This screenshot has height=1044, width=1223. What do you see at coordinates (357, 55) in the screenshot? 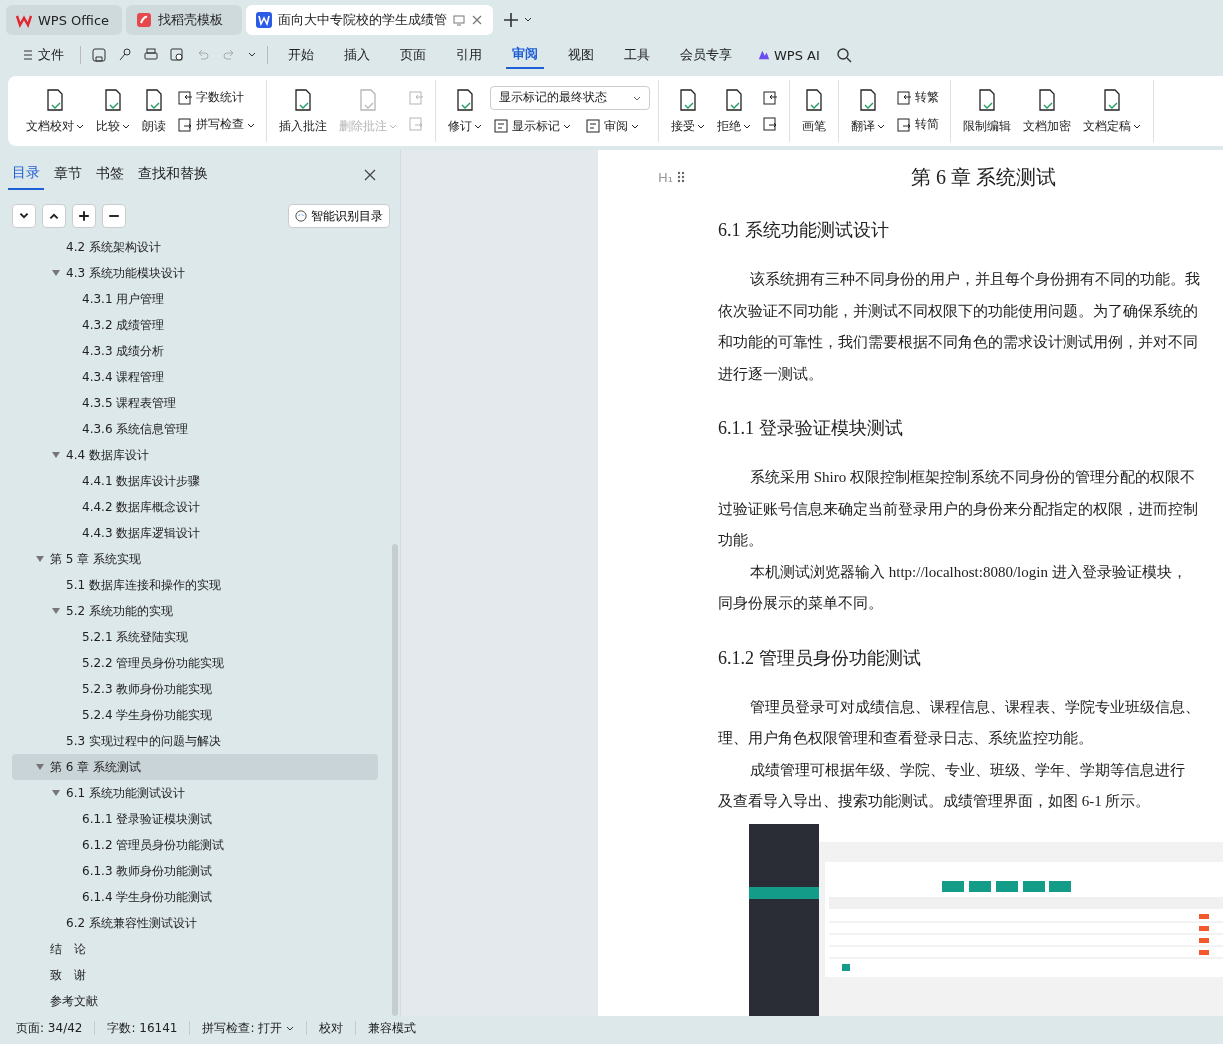
I see `ribbon-tab: 插入` at bounding box center [357, 55].